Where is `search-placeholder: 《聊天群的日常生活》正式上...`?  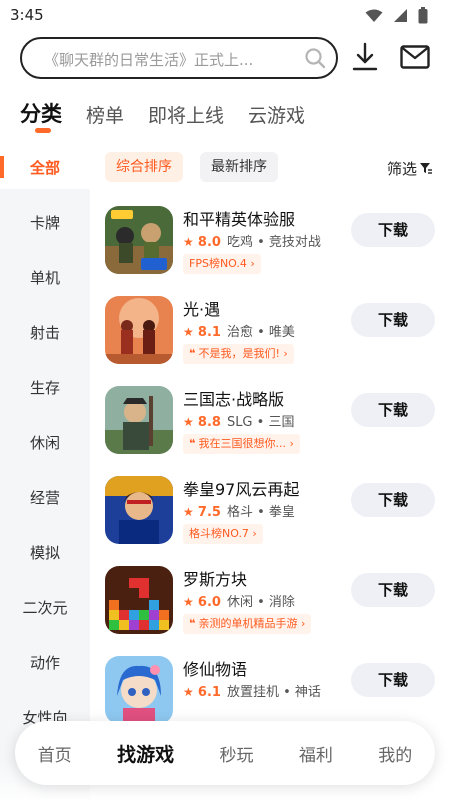 search-placeholder: 《聊天群的日常生活》正式上... is located at coordinates (149, 60).